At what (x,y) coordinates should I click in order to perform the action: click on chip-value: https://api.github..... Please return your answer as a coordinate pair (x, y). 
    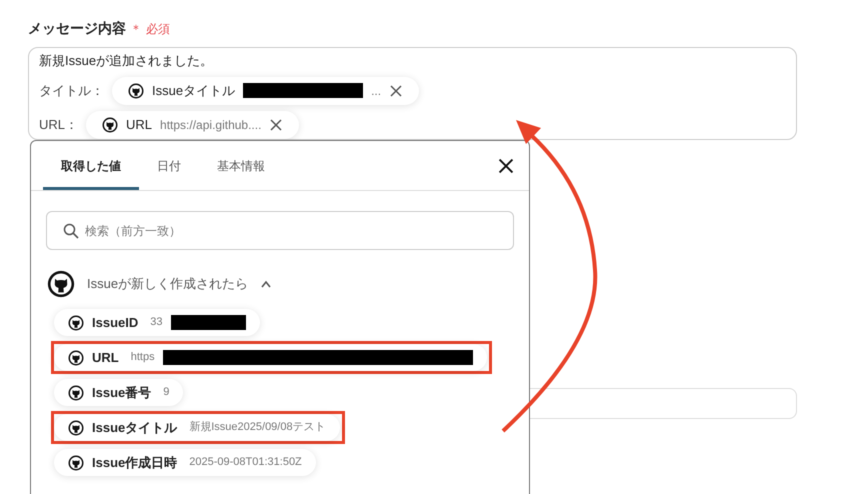
    Looking at the image, I should click on (211, 125).